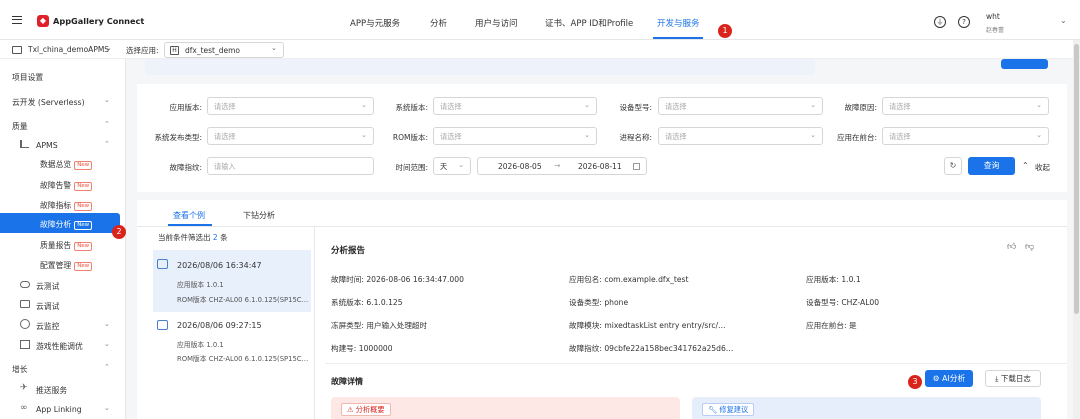 This screenshot has width=1080, height=419. Describe the element at coordinates (515, 106) in the screenshot. I see `select-system-version: 请选择 ⌄` at that location.